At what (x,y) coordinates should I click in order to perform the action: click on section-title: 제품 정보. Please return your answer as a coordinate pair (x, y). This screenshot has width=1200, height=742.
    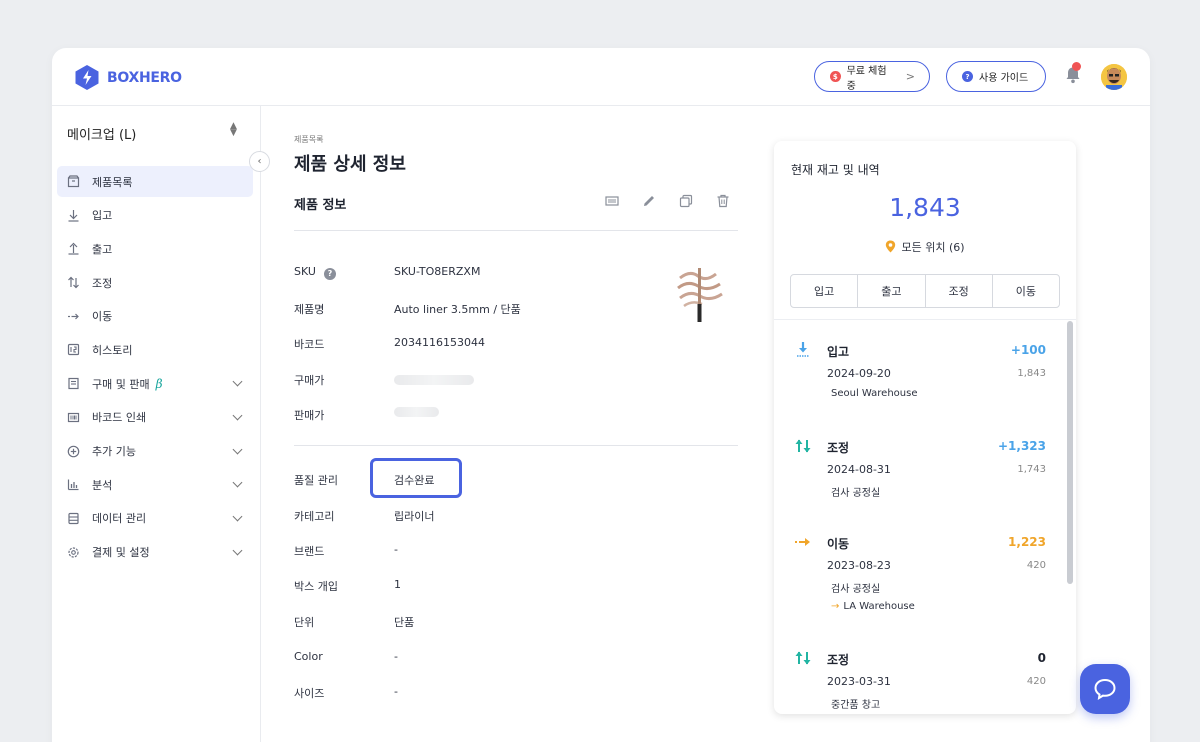
    Looking at the image, I should click on (320, 205).